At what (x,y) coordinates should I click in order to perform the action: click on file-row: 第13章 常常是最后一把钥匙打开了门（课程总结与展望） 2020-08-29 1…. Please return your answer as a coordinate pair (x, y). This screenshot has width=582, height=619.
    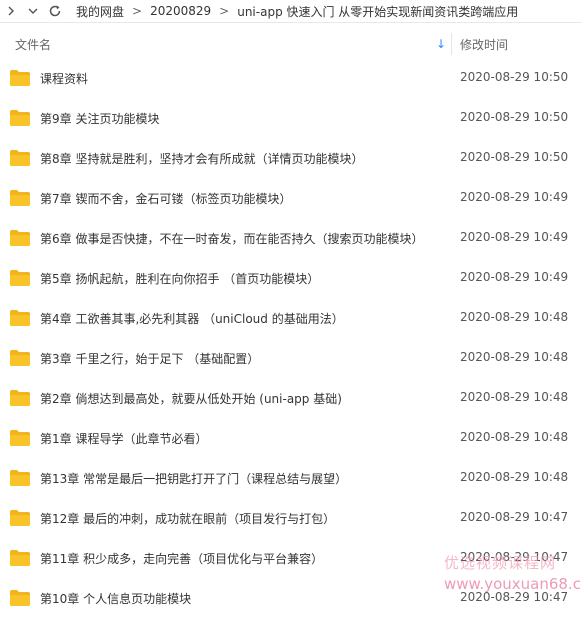
    Looking at the image, I should click on (291, 478).